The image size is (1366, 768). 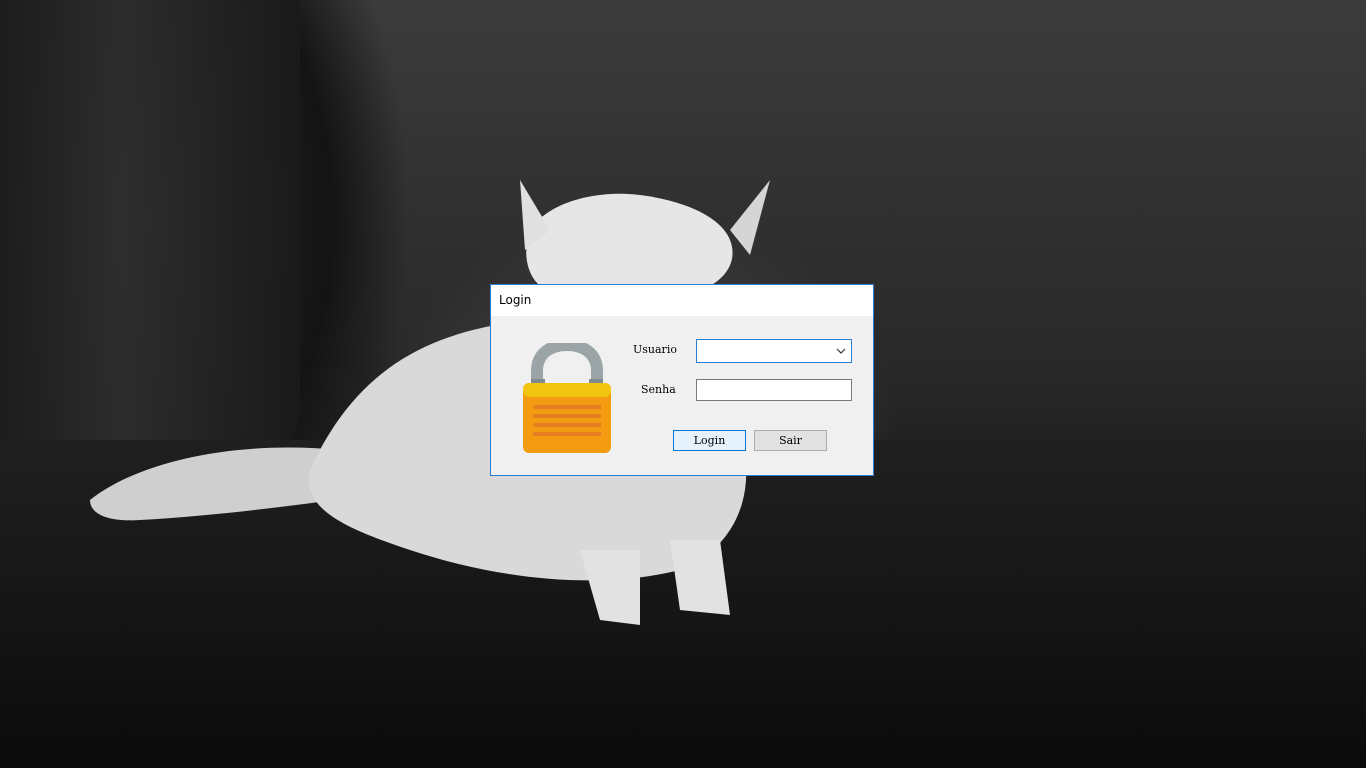 What do you see at coordinates (790, 440) in the screenshot?
I see `exit-button: Sair` at bounding box center [790, 440].